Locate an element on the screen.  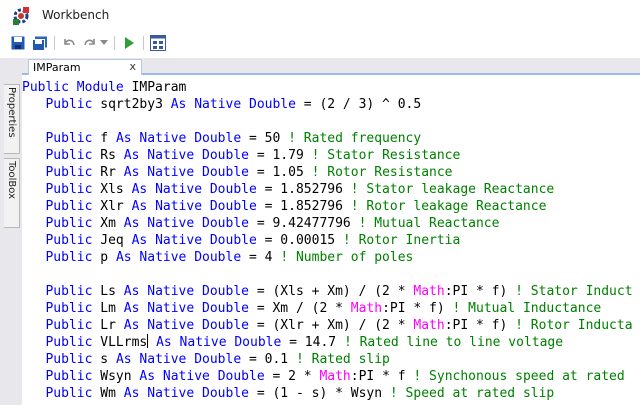
save-icon is located at coordinates (18, 43).